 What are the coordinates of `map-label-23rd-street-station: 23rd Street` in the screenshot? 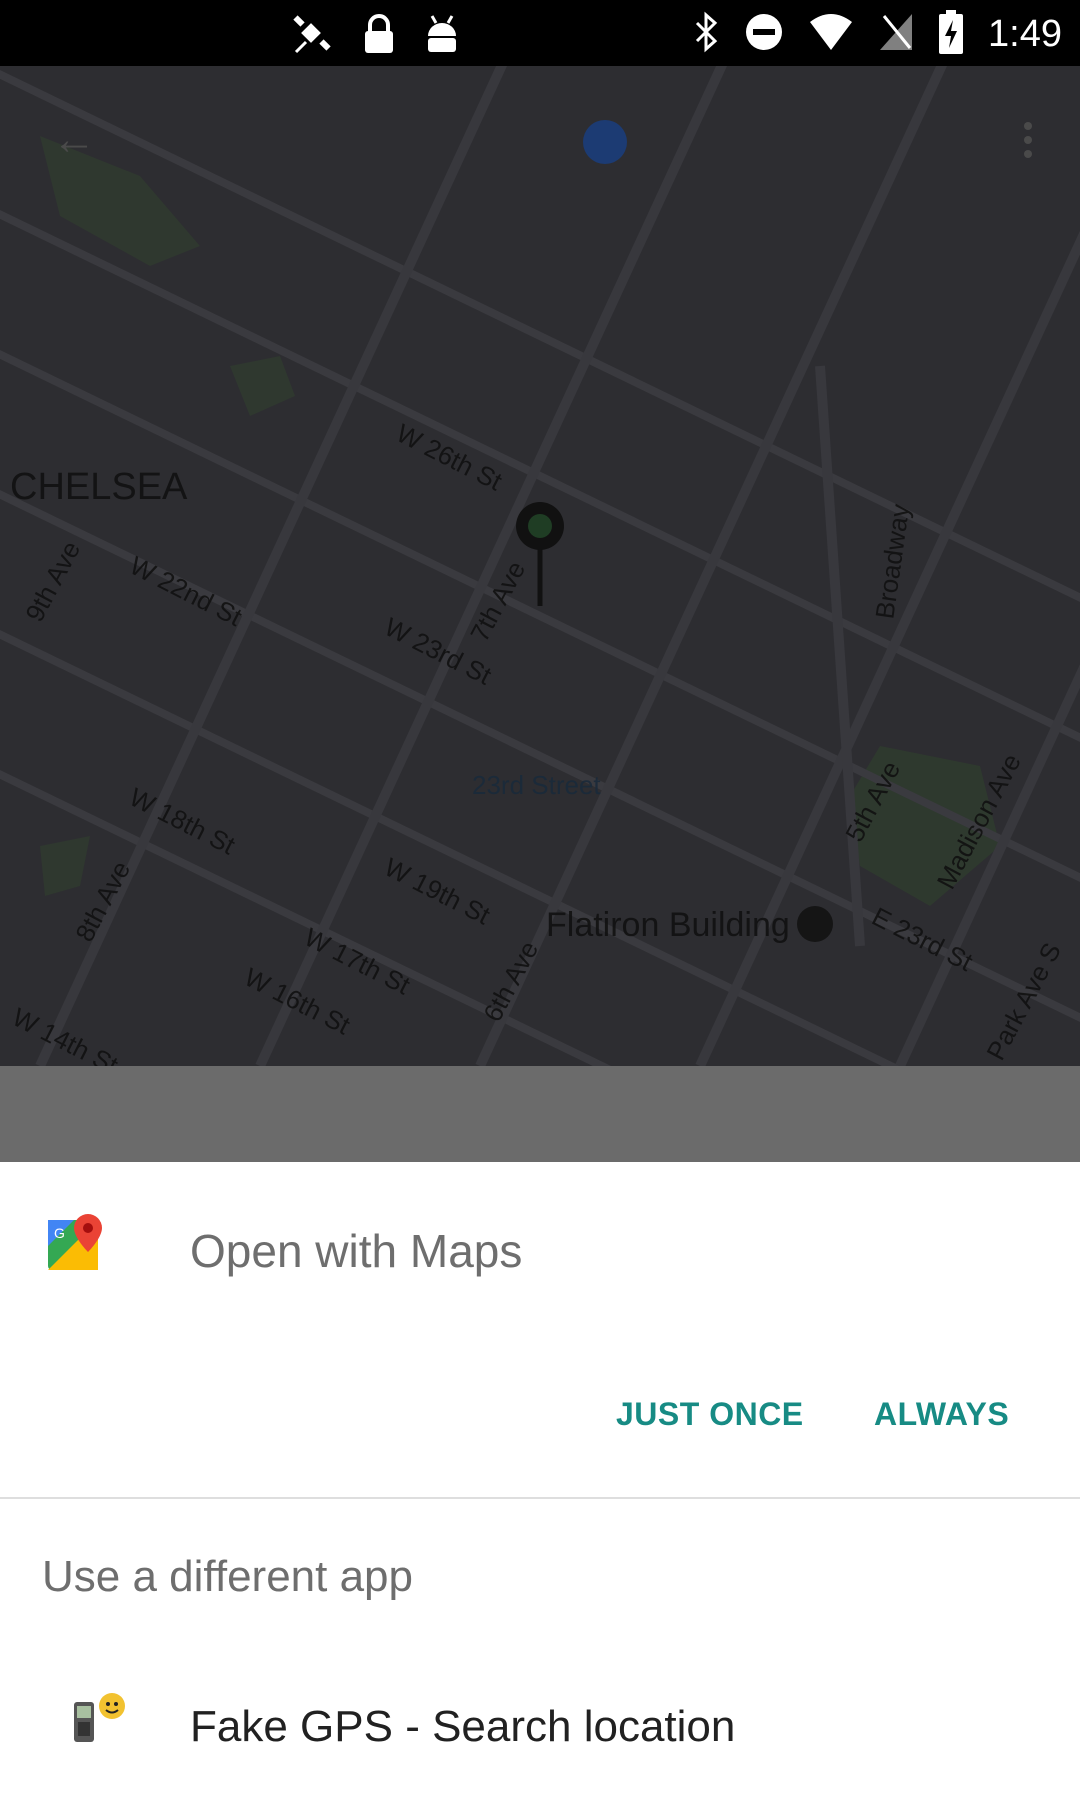 It's located at (536, 785).